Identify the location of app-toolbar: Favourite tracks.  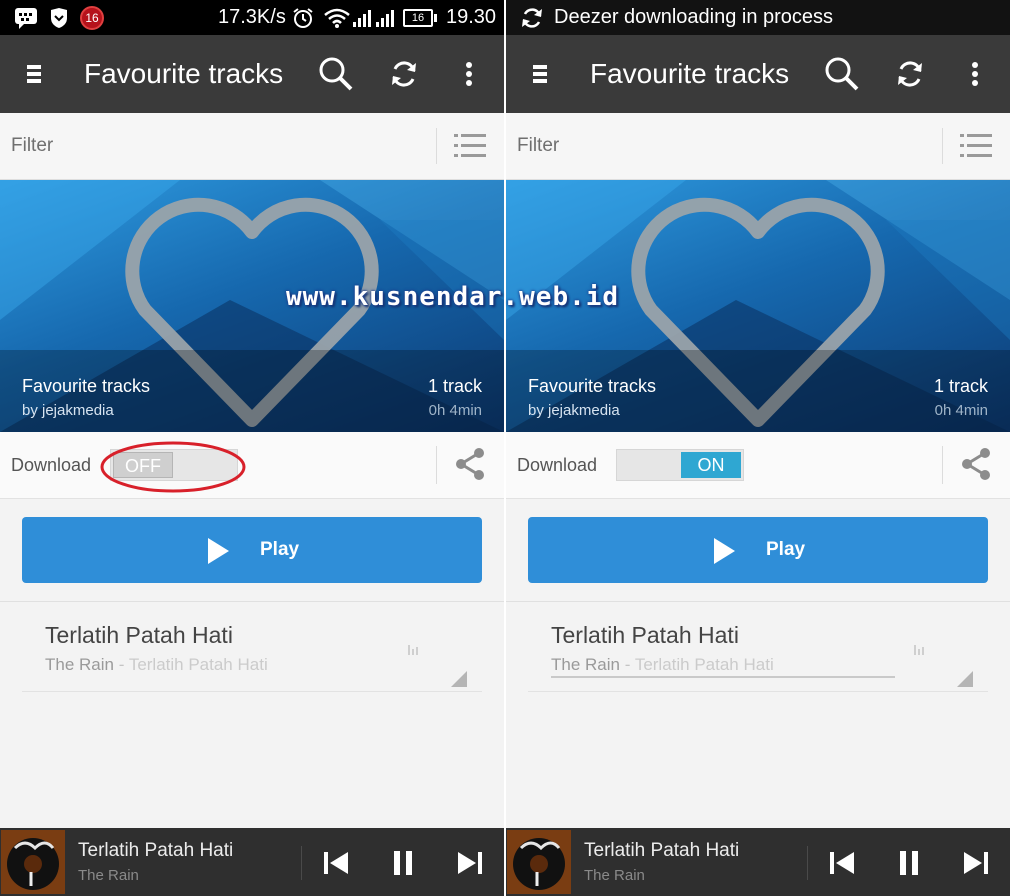
(252, 74).